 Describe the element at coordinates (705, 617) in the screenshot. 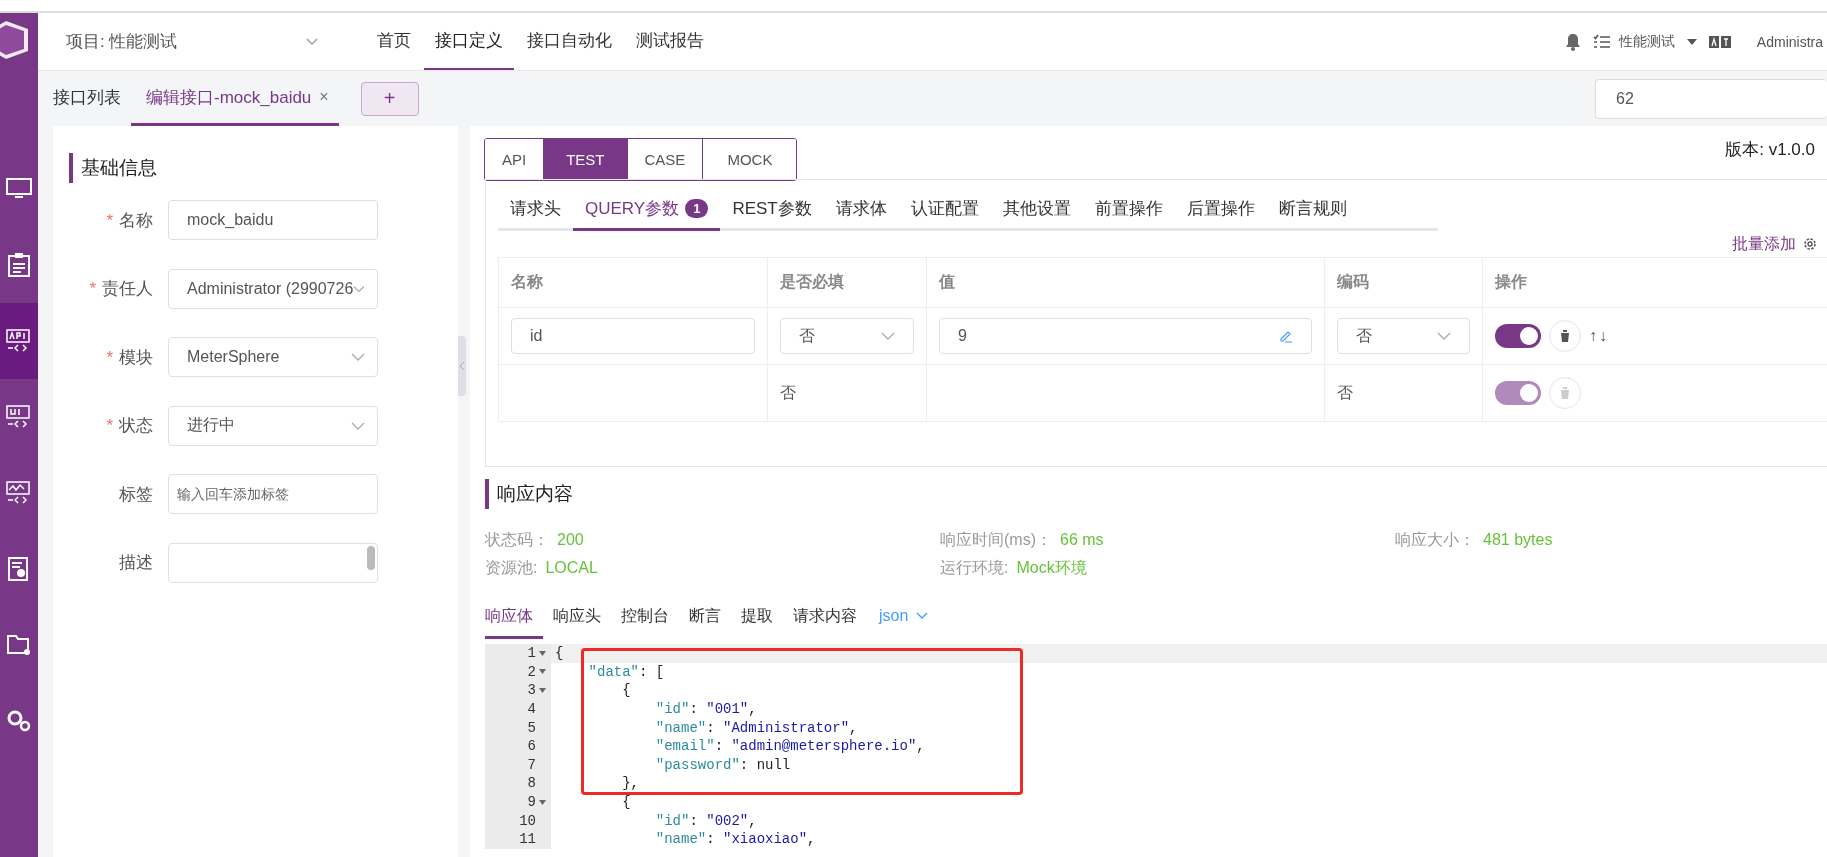

I see `response-tab: 断言` at that location.